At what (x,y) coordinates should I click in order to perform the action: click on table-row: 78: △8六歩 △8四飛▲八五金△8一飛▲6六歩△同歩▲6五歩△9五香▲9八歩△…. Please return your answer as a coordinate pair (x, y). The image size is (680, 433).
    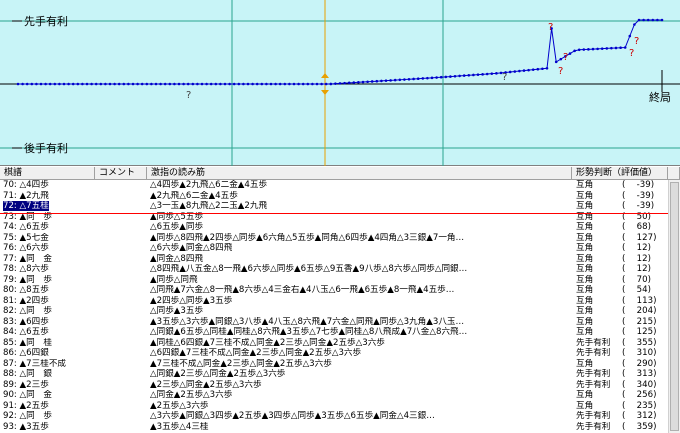
    Looking at the image, I should click on (334, 269).